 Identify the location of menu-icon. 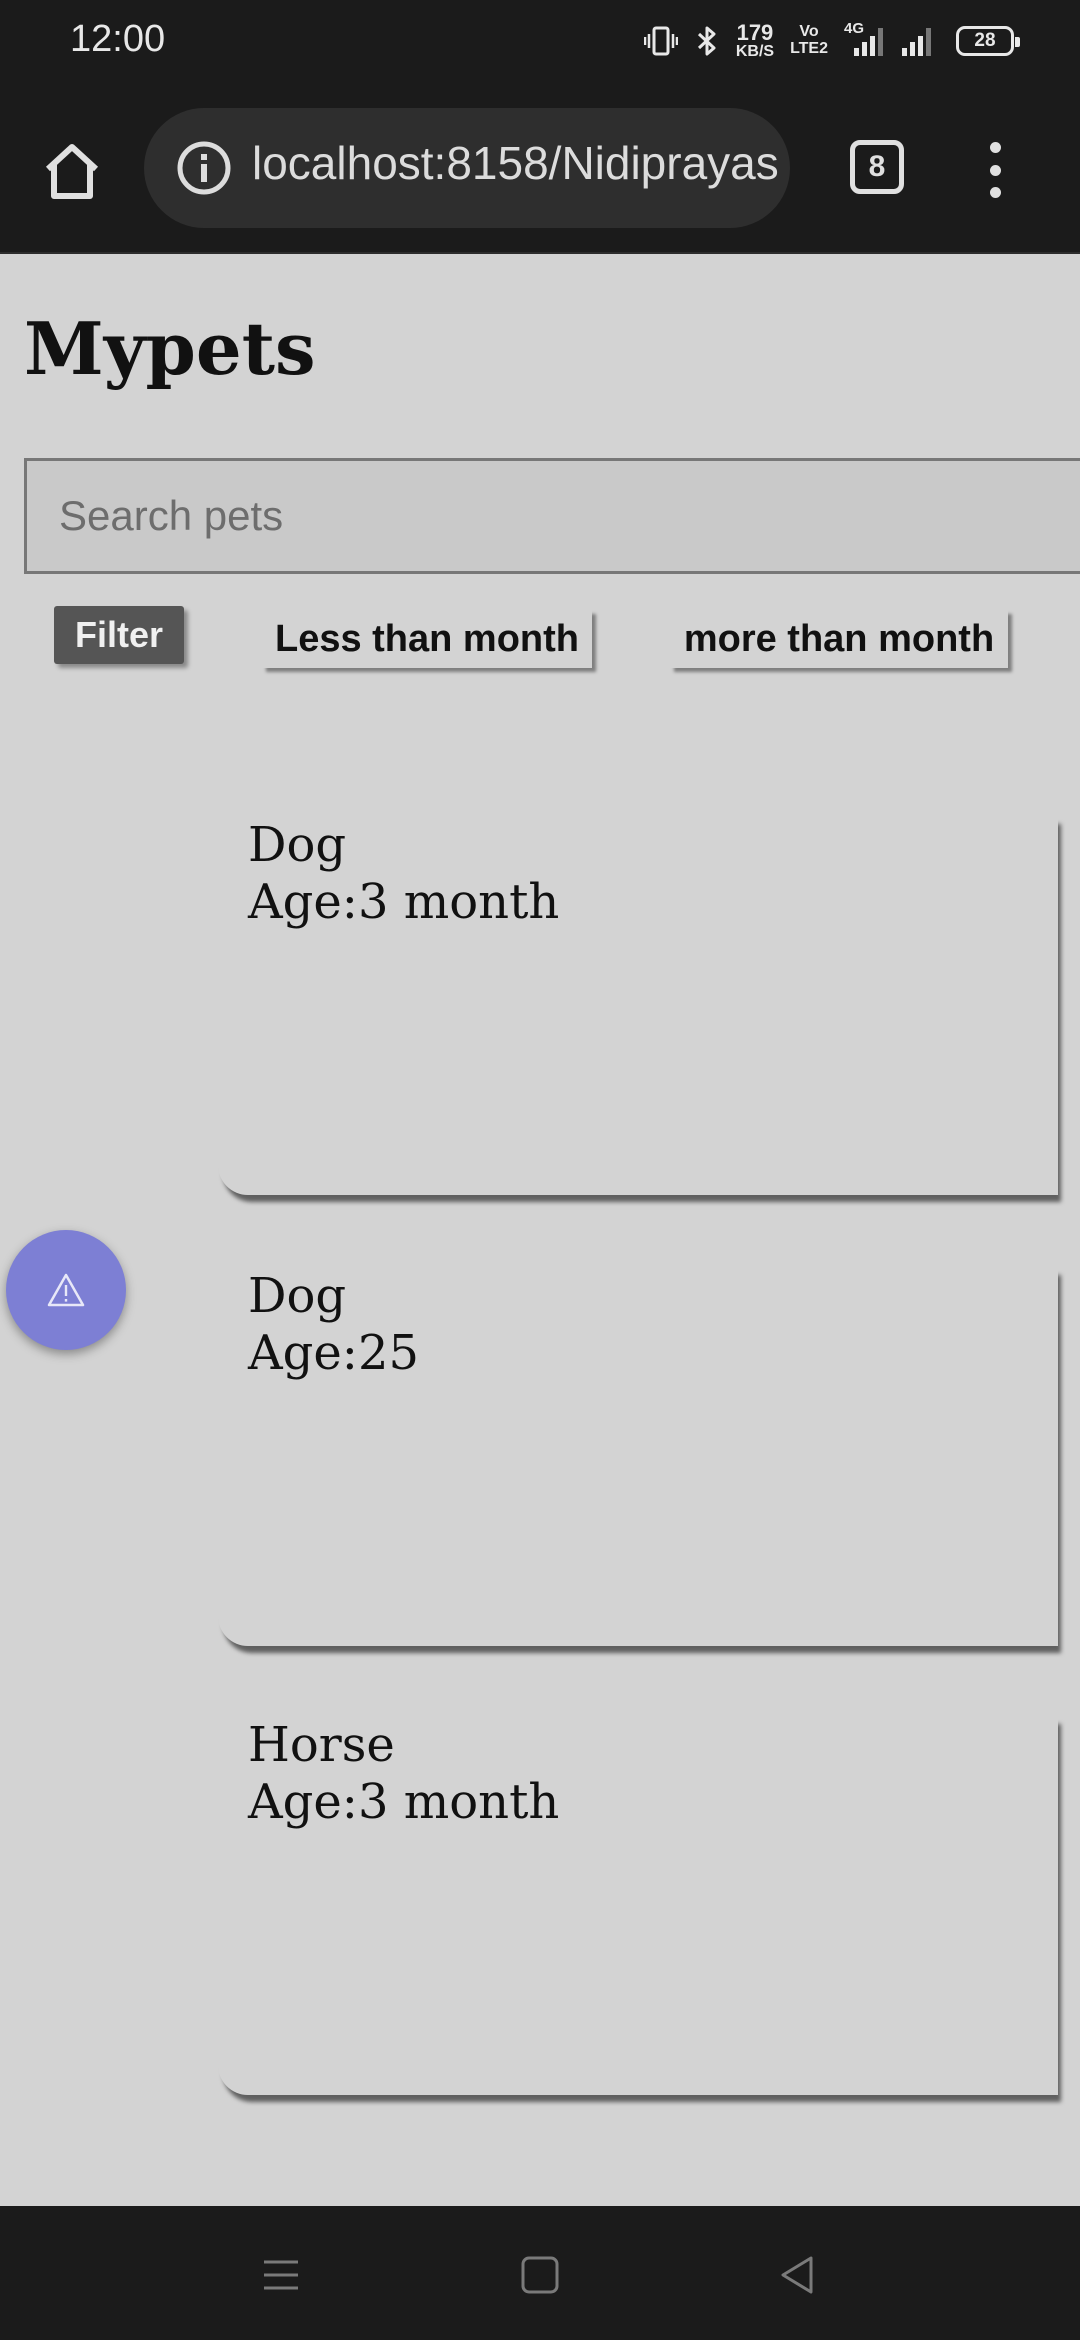
(995, 170).